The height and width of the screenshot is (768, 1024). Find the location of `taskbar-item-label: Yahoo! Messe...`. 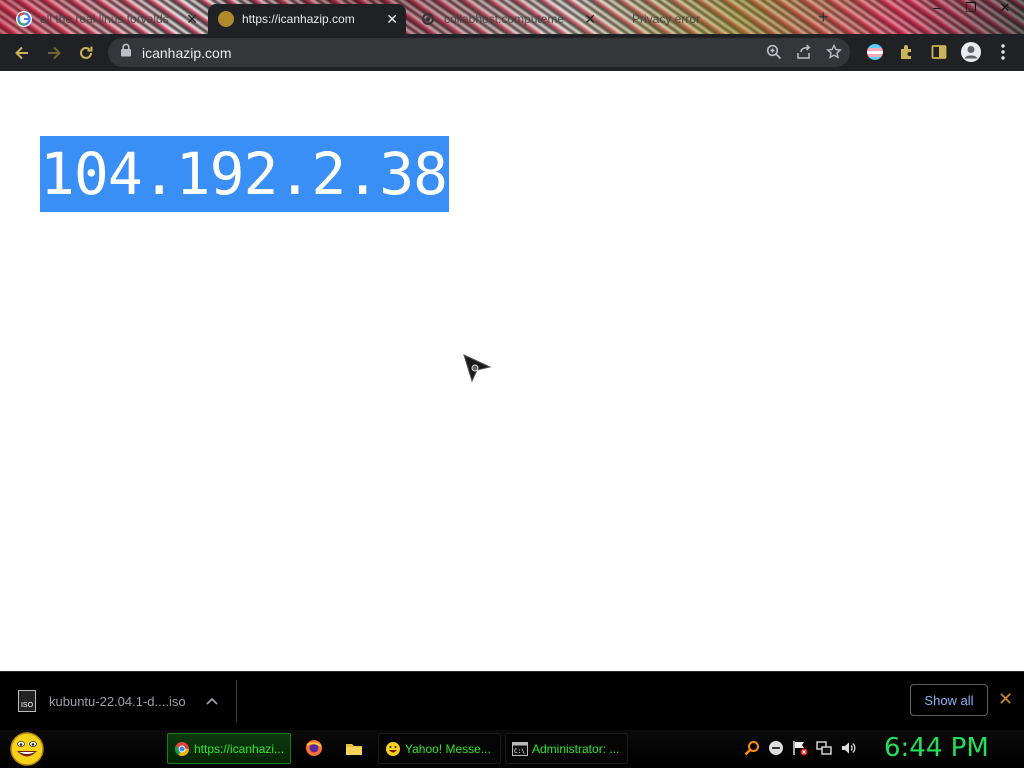

taskbar-item-label: Yahoo! Messe... is located at coordinates (448, 748).